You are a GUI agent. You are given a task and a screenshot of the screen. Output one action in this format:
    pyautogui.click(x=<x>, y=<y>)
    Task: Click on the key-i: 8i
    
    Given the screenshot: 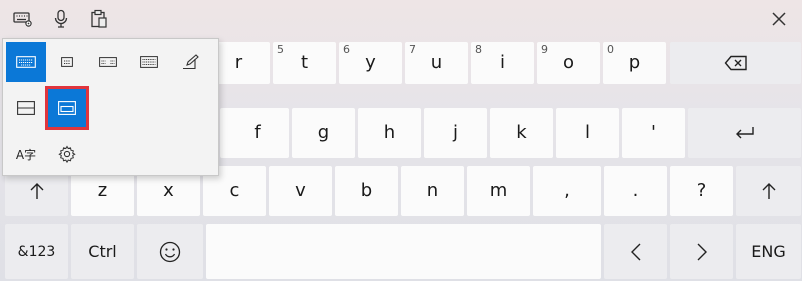 What is the action you would take?
    pyautogui.click(x=502, y=63)
    